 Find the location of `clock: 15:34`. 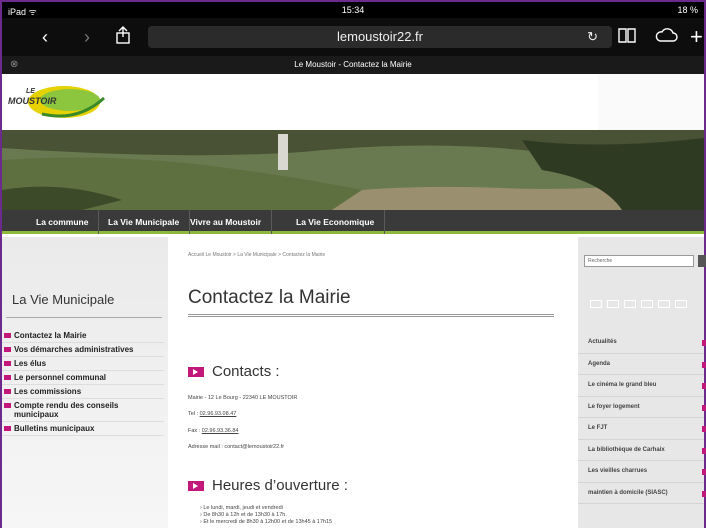

clock: 15:34 is located at coordinates (353, 10).